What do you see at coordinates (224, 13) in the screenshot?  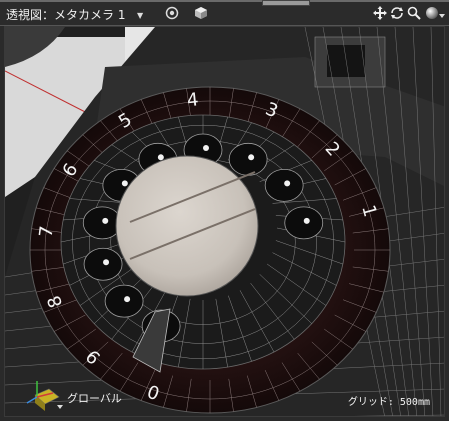 I see `viewport-header: 透視図：メタカメラ 1 ▼` at bounding box center [224, 13].